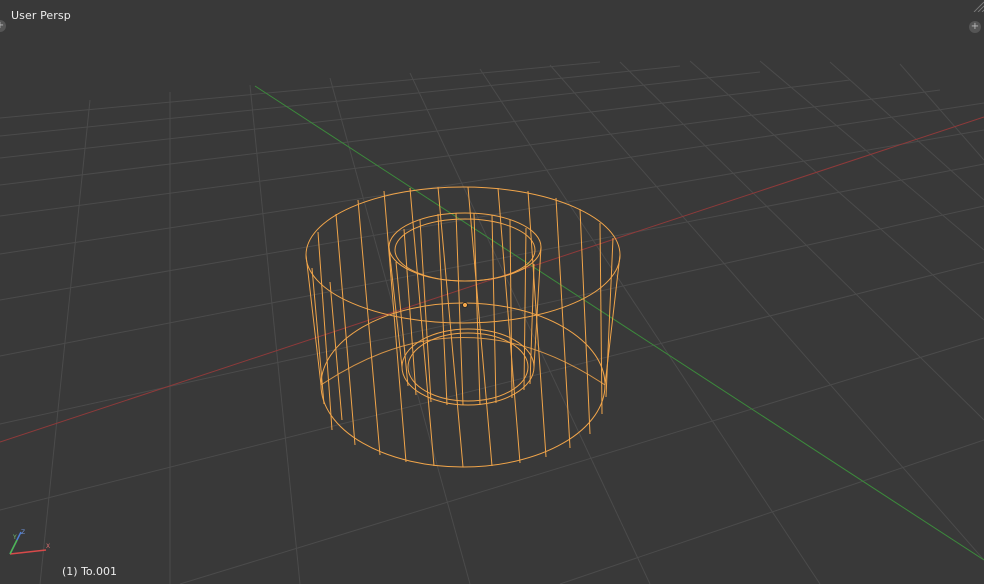  I want to click on axis-y-label: Y, so click(14, 537).